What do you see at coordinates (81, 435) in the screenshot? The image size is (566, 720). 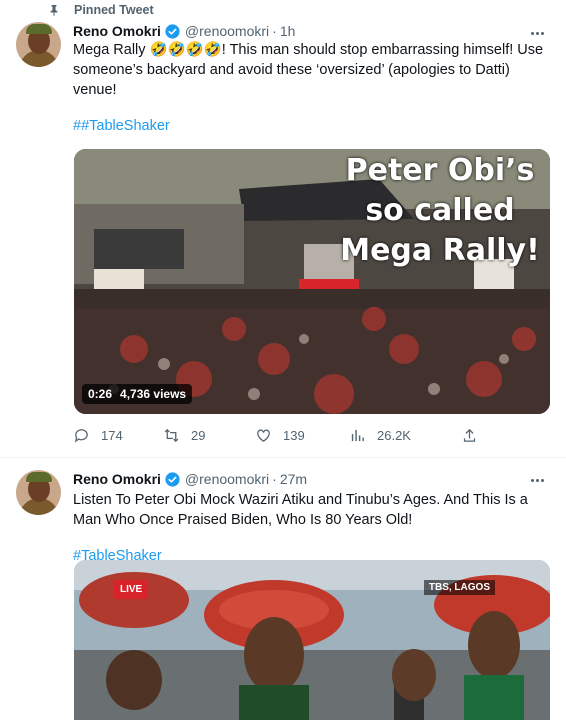 I see `reply-icon` at bounding box center [81, 435].